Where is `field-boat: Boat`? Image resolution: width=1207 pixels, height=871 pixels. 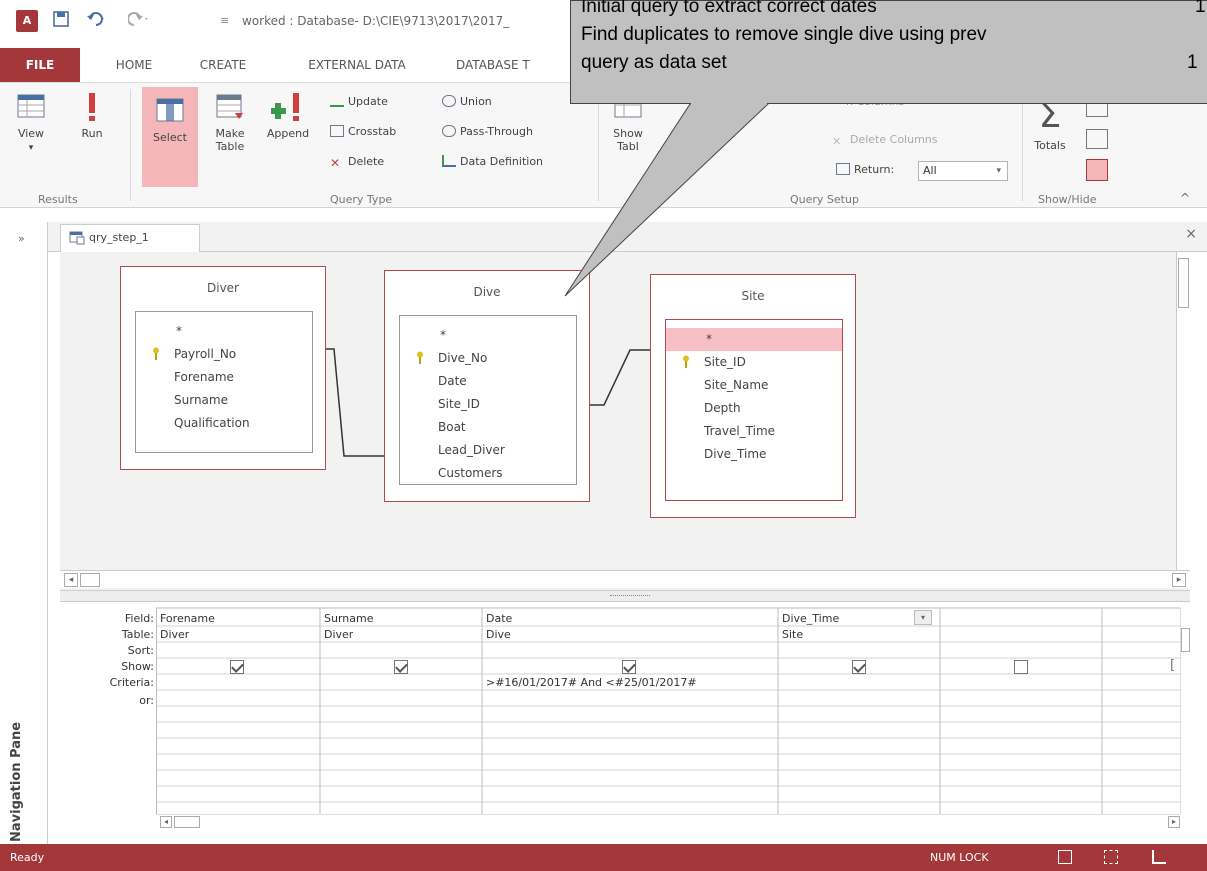 field-boat: Boat is located at coordinates (488, 427).